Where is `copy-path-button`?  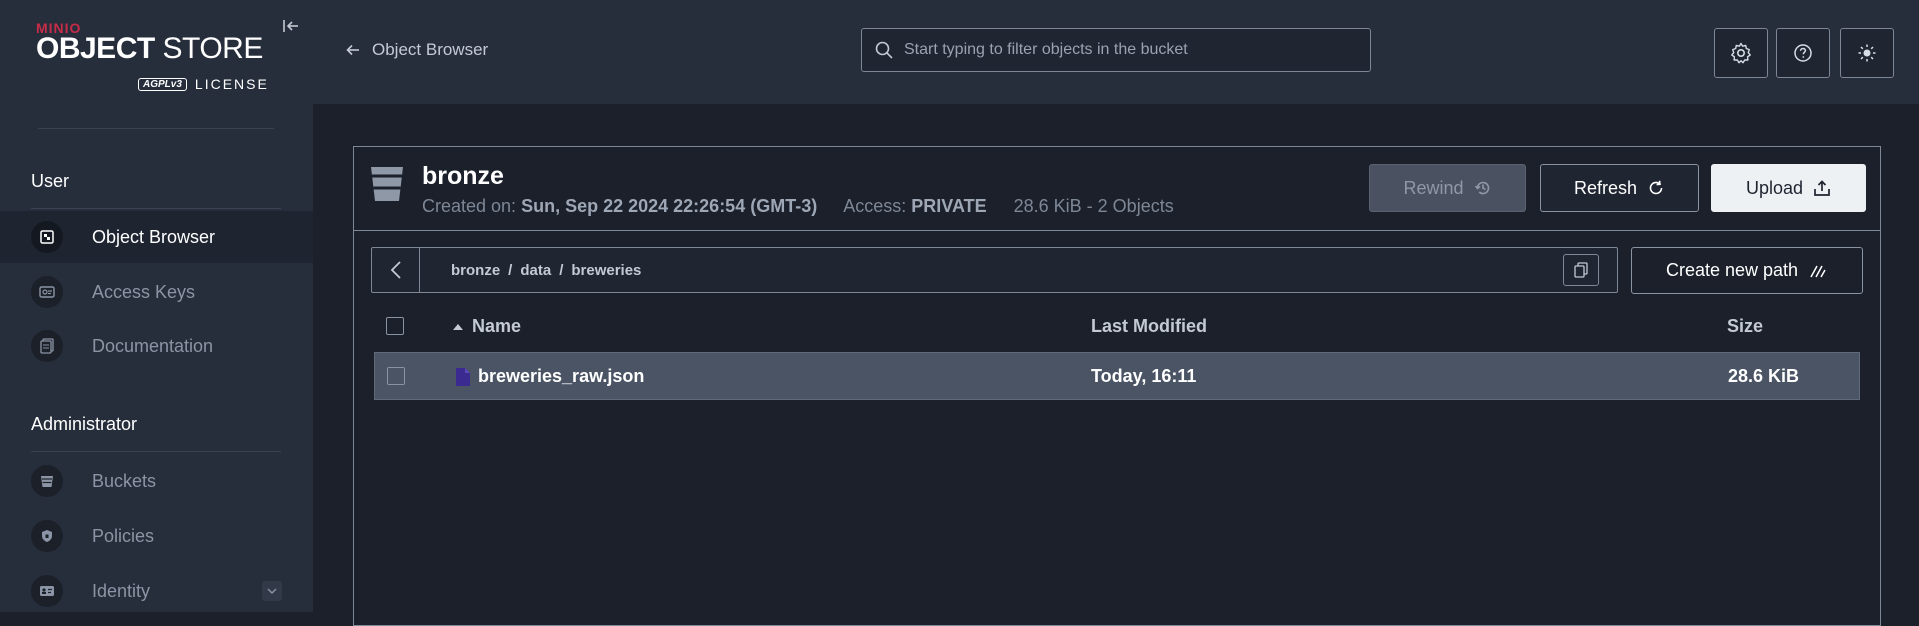
copy-path-button is located at coordinates (1581, 270).